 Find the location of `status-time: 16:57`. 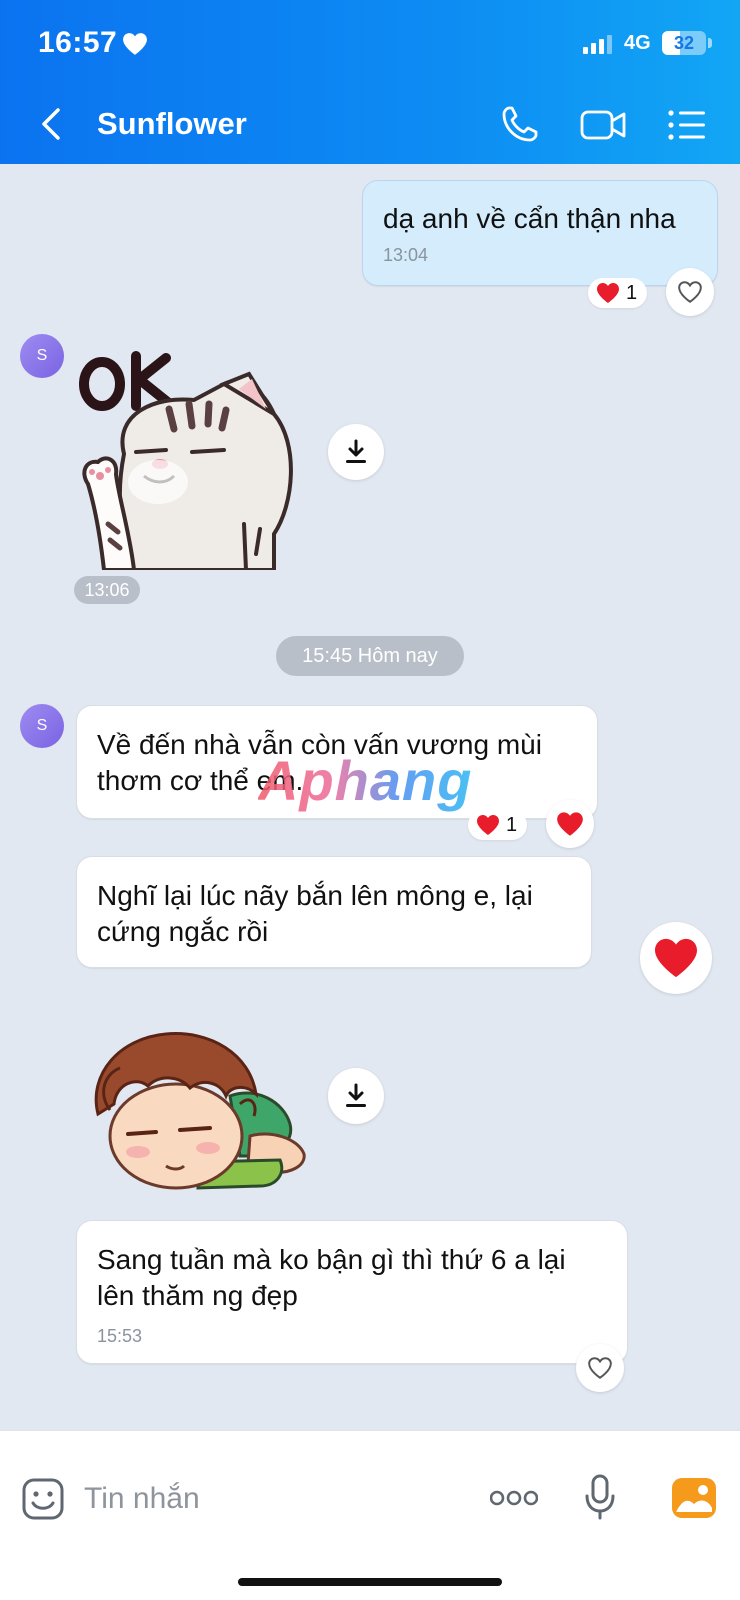

status-time: 16:57 is located at coordinates (78, 42).